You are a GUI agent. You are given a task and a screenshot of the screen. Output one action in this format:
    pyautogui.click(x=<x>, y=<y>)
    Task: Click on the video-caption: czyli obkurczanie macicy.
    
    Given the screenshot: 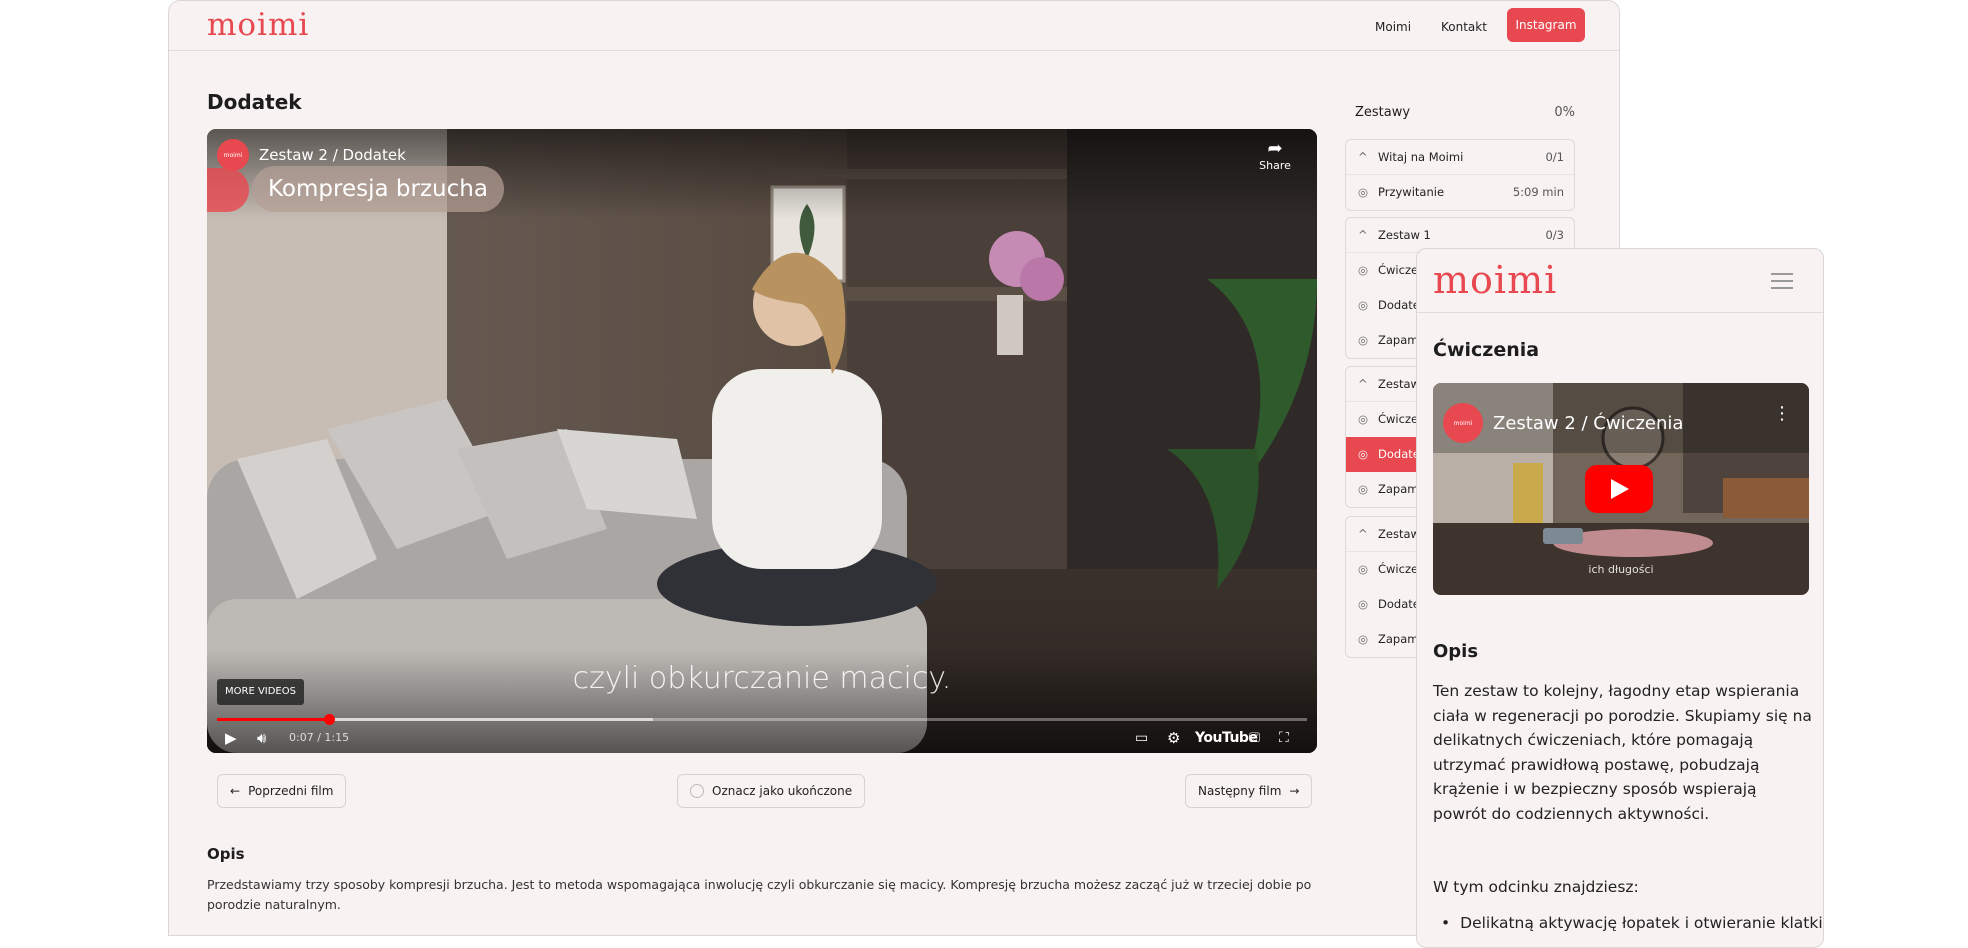 What is the action you would take?
    pyautogui.click(x=762, y=678)
    